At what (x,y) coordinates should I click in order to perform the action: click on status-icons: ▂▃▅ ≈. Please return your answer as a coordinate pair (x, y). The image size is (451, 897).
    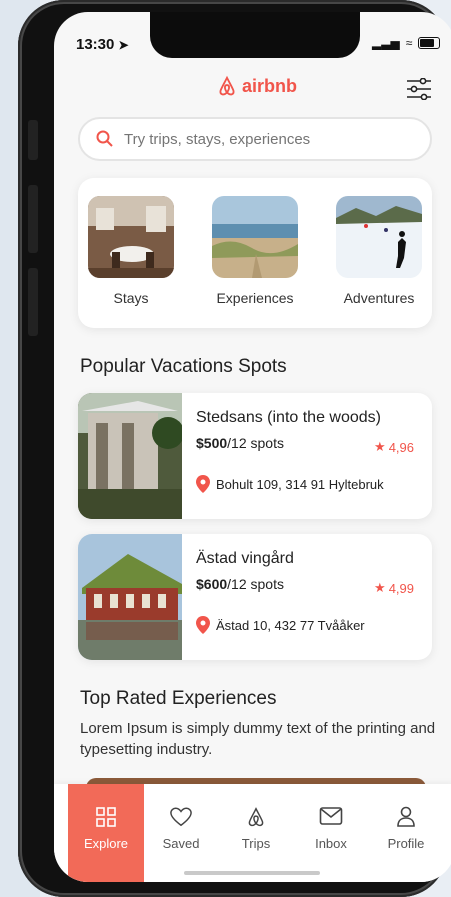
    Looking at the image, I should click on (406, 43).